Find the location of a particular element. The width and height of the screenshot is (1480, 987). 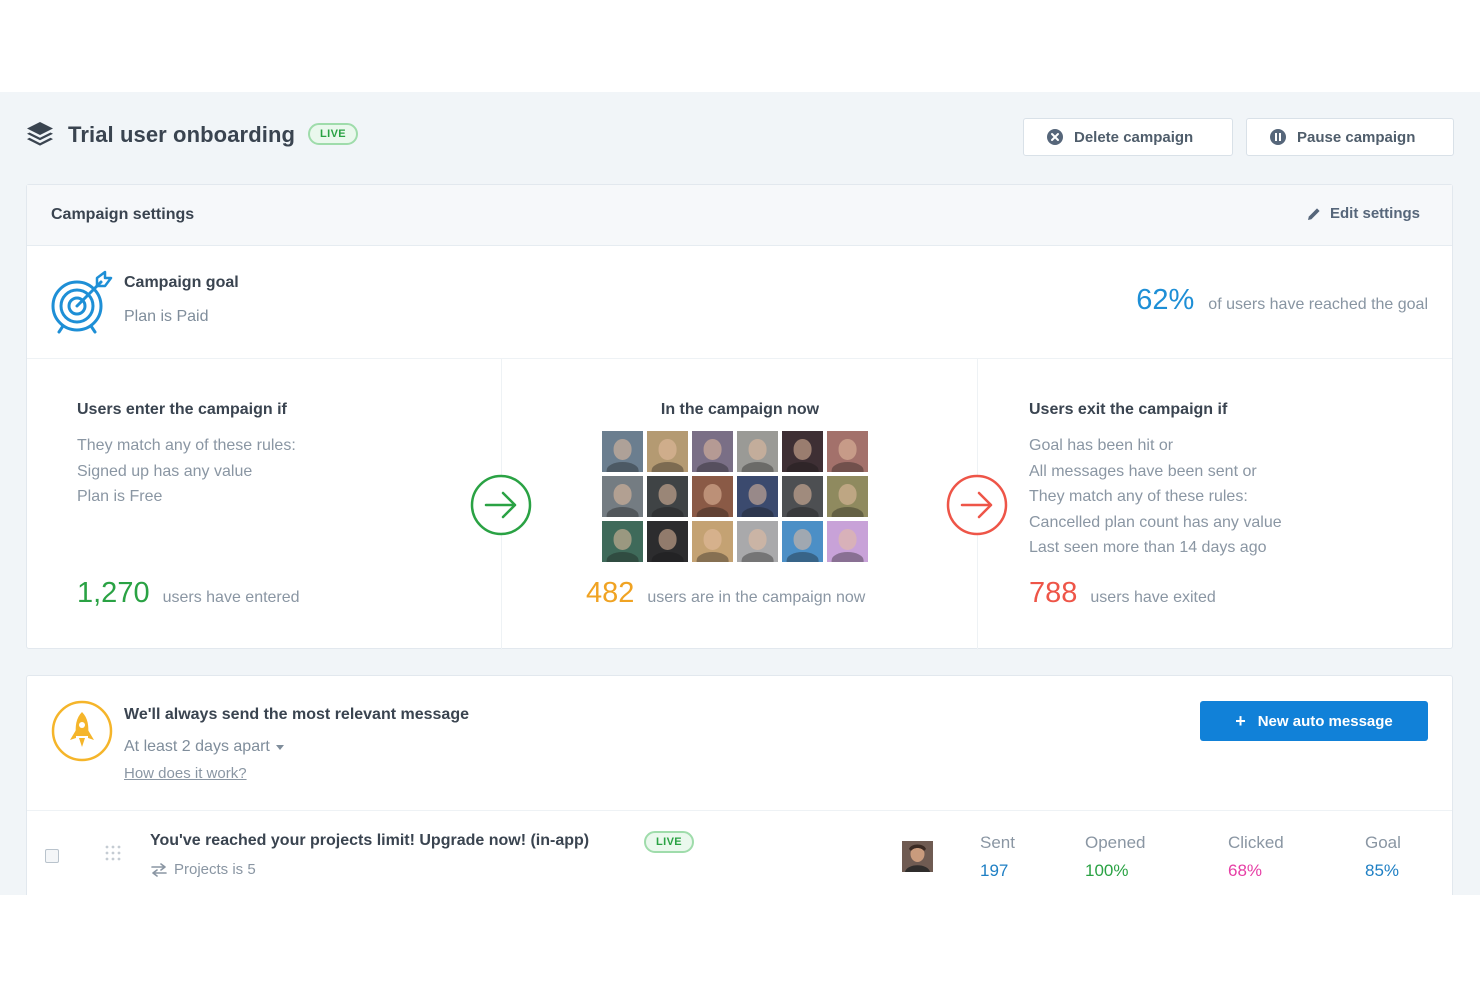

entered-text: users have entered is located at coordinates (231, 597).